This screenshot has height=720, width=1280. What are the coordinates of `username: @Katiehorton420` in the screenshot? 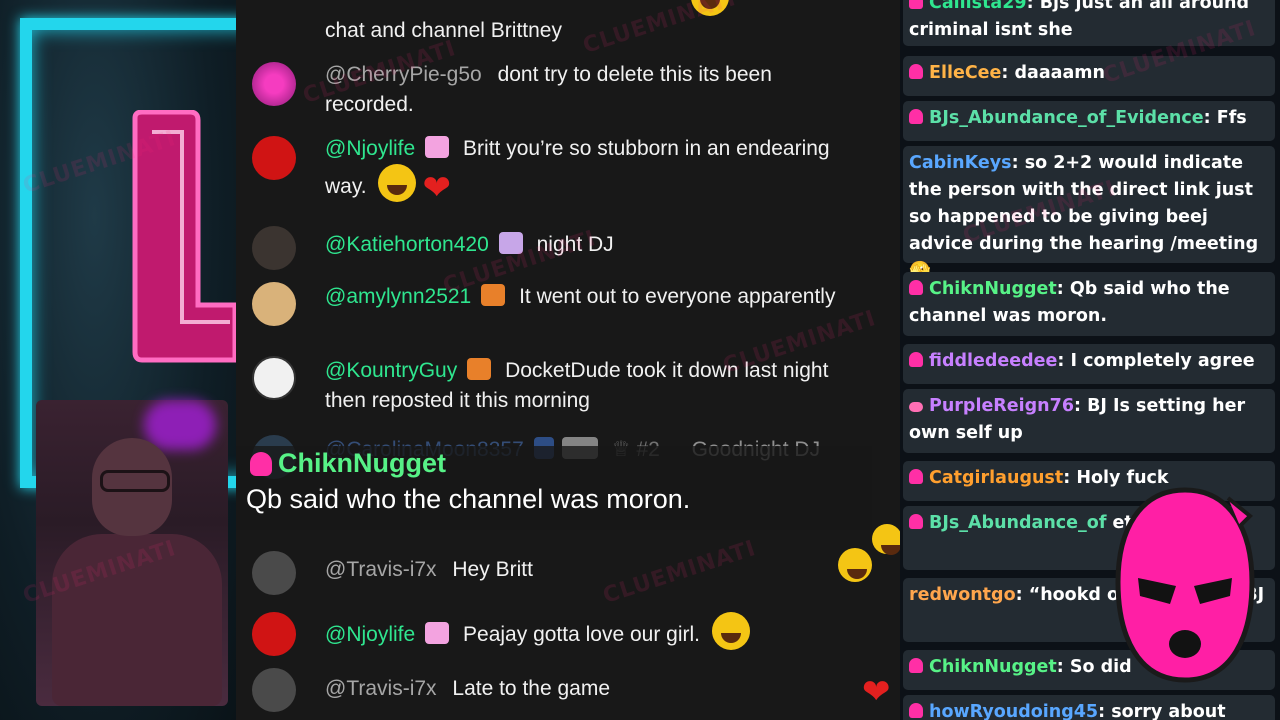 It's located at (407, 244).